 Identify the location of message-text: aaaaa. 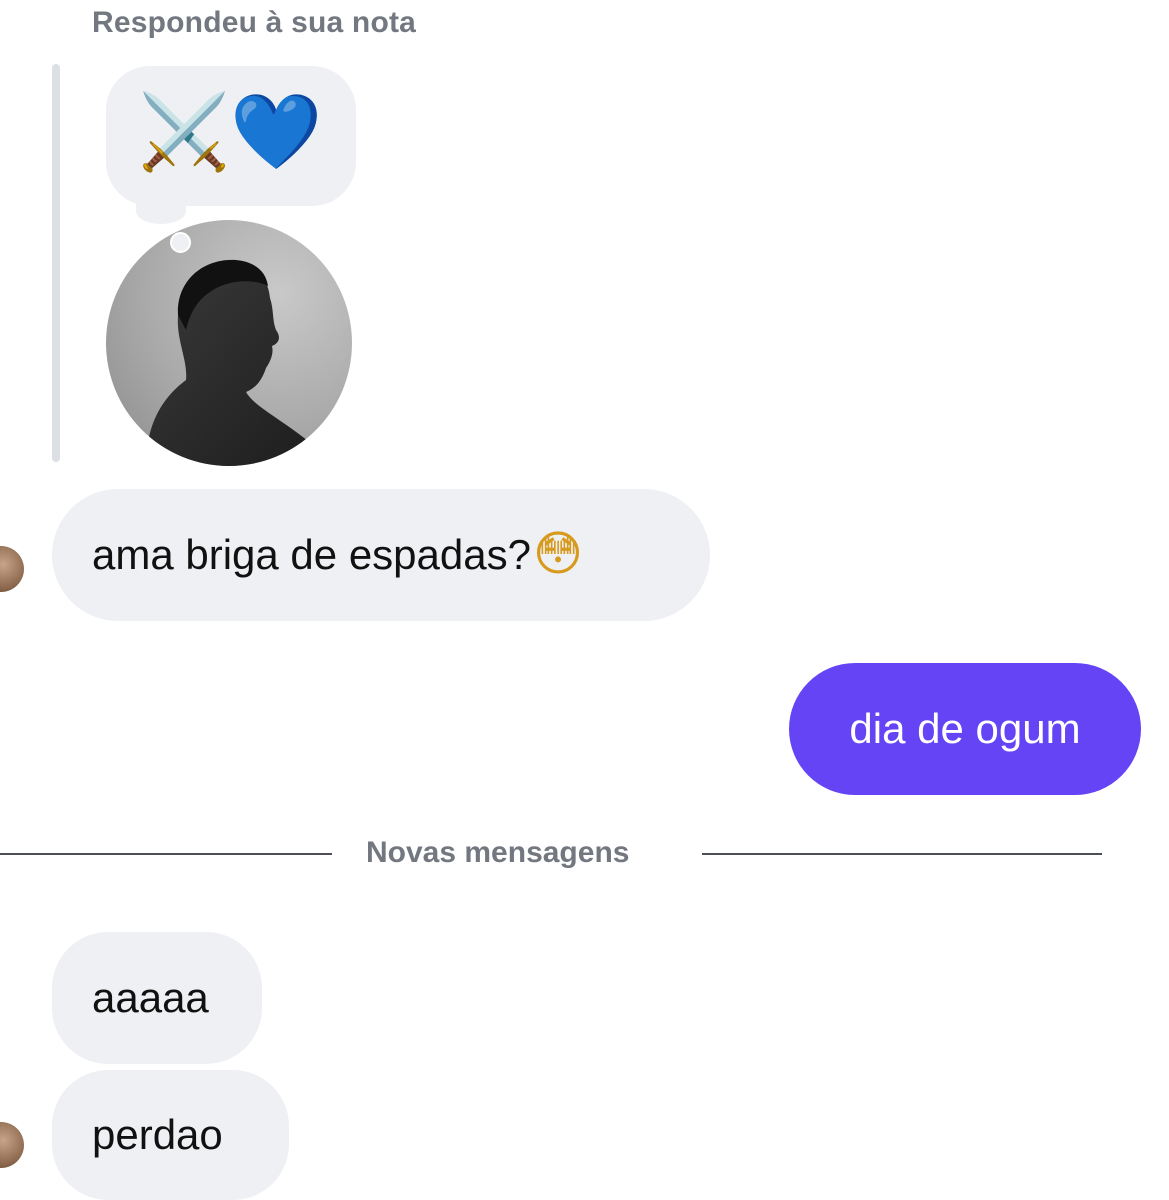
(150, 997).